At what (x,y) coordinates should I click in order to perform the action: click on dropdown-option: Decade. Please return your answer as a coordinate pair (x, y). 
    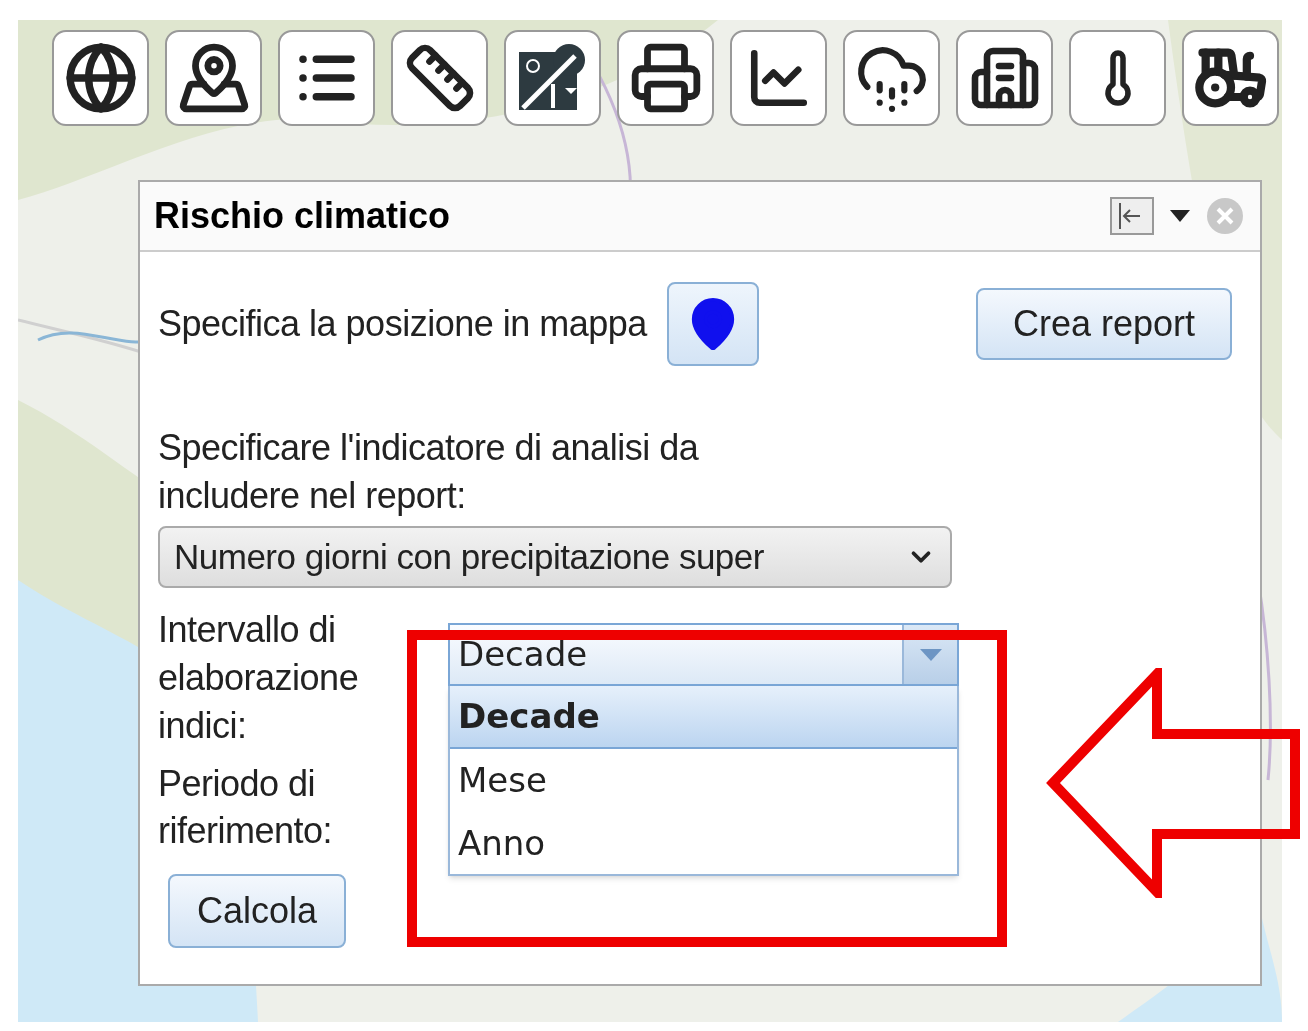
    Looking at the image, I should click on (703, 717).